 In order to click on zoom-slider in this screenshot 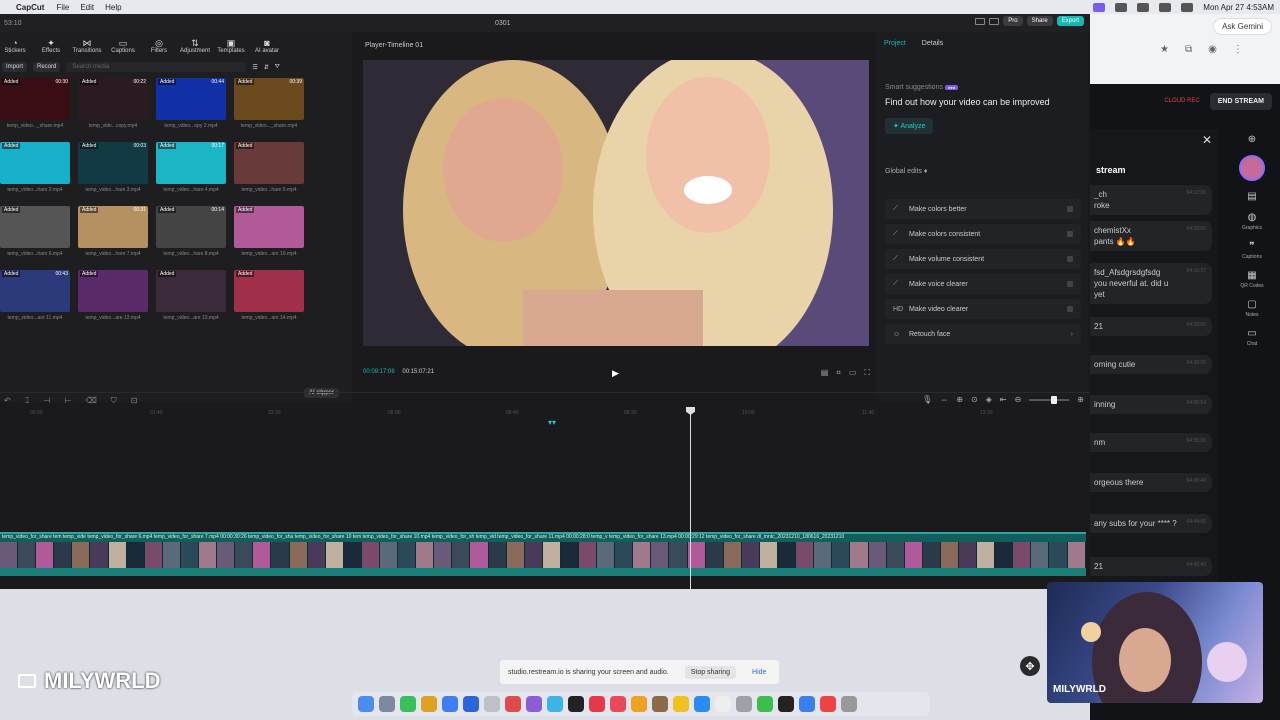, I will do `click(1049, 399)`.